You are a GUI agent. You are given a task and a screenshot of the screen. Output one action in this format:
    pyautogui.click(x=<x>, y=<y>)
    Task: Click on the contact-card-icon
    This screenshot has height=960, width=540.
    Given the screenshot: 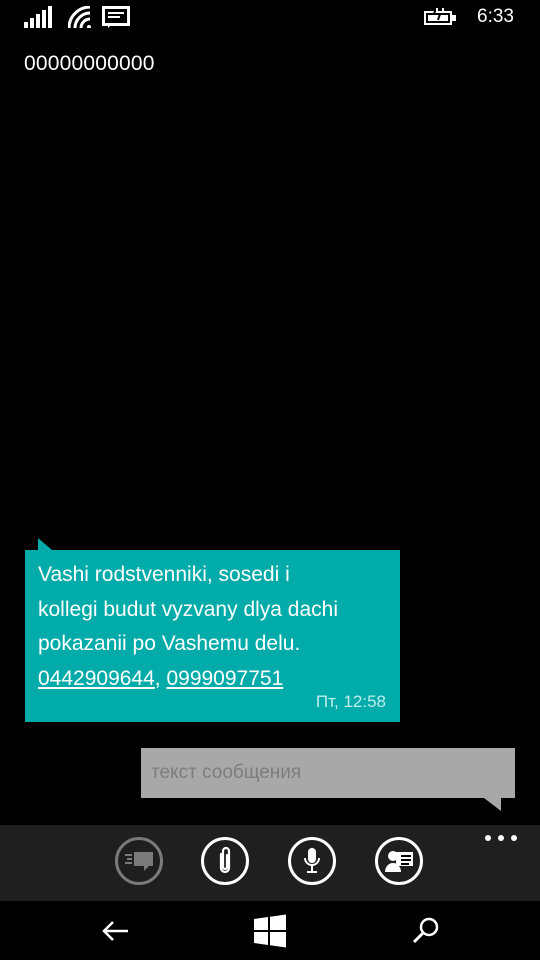 What is the action you would take?
    pyautogui.click(x=399, y=861)
    